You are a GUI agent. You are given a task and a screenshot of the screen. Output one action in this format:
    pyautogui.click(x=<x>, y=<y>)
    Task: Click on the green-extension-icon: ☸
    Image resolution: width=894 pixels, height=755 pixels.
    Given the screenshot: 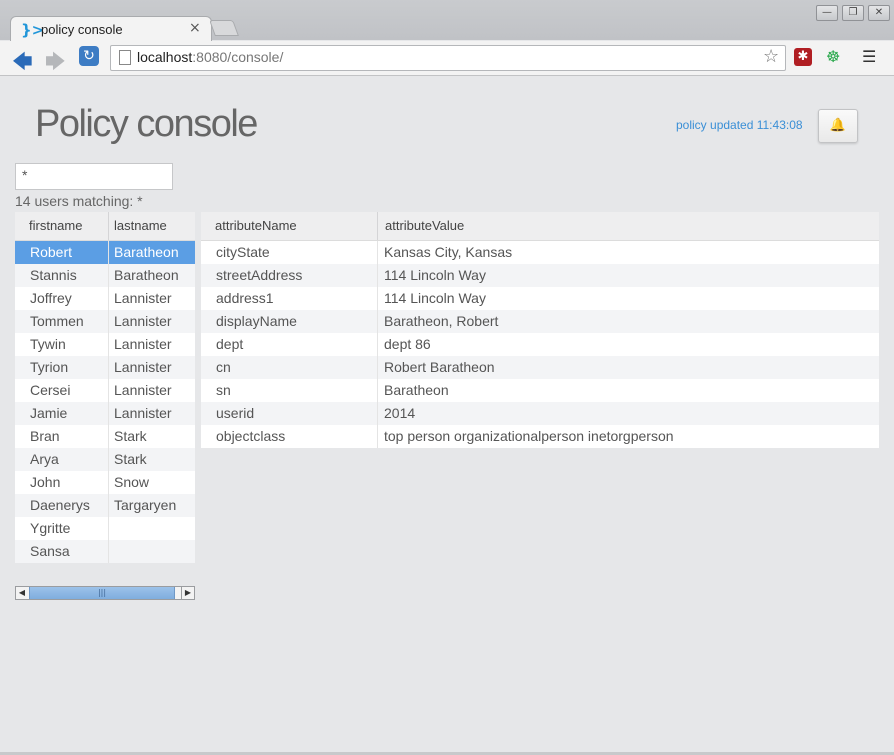 What is the action you would take?
    pyautogui.click(x=833, y=56)
    